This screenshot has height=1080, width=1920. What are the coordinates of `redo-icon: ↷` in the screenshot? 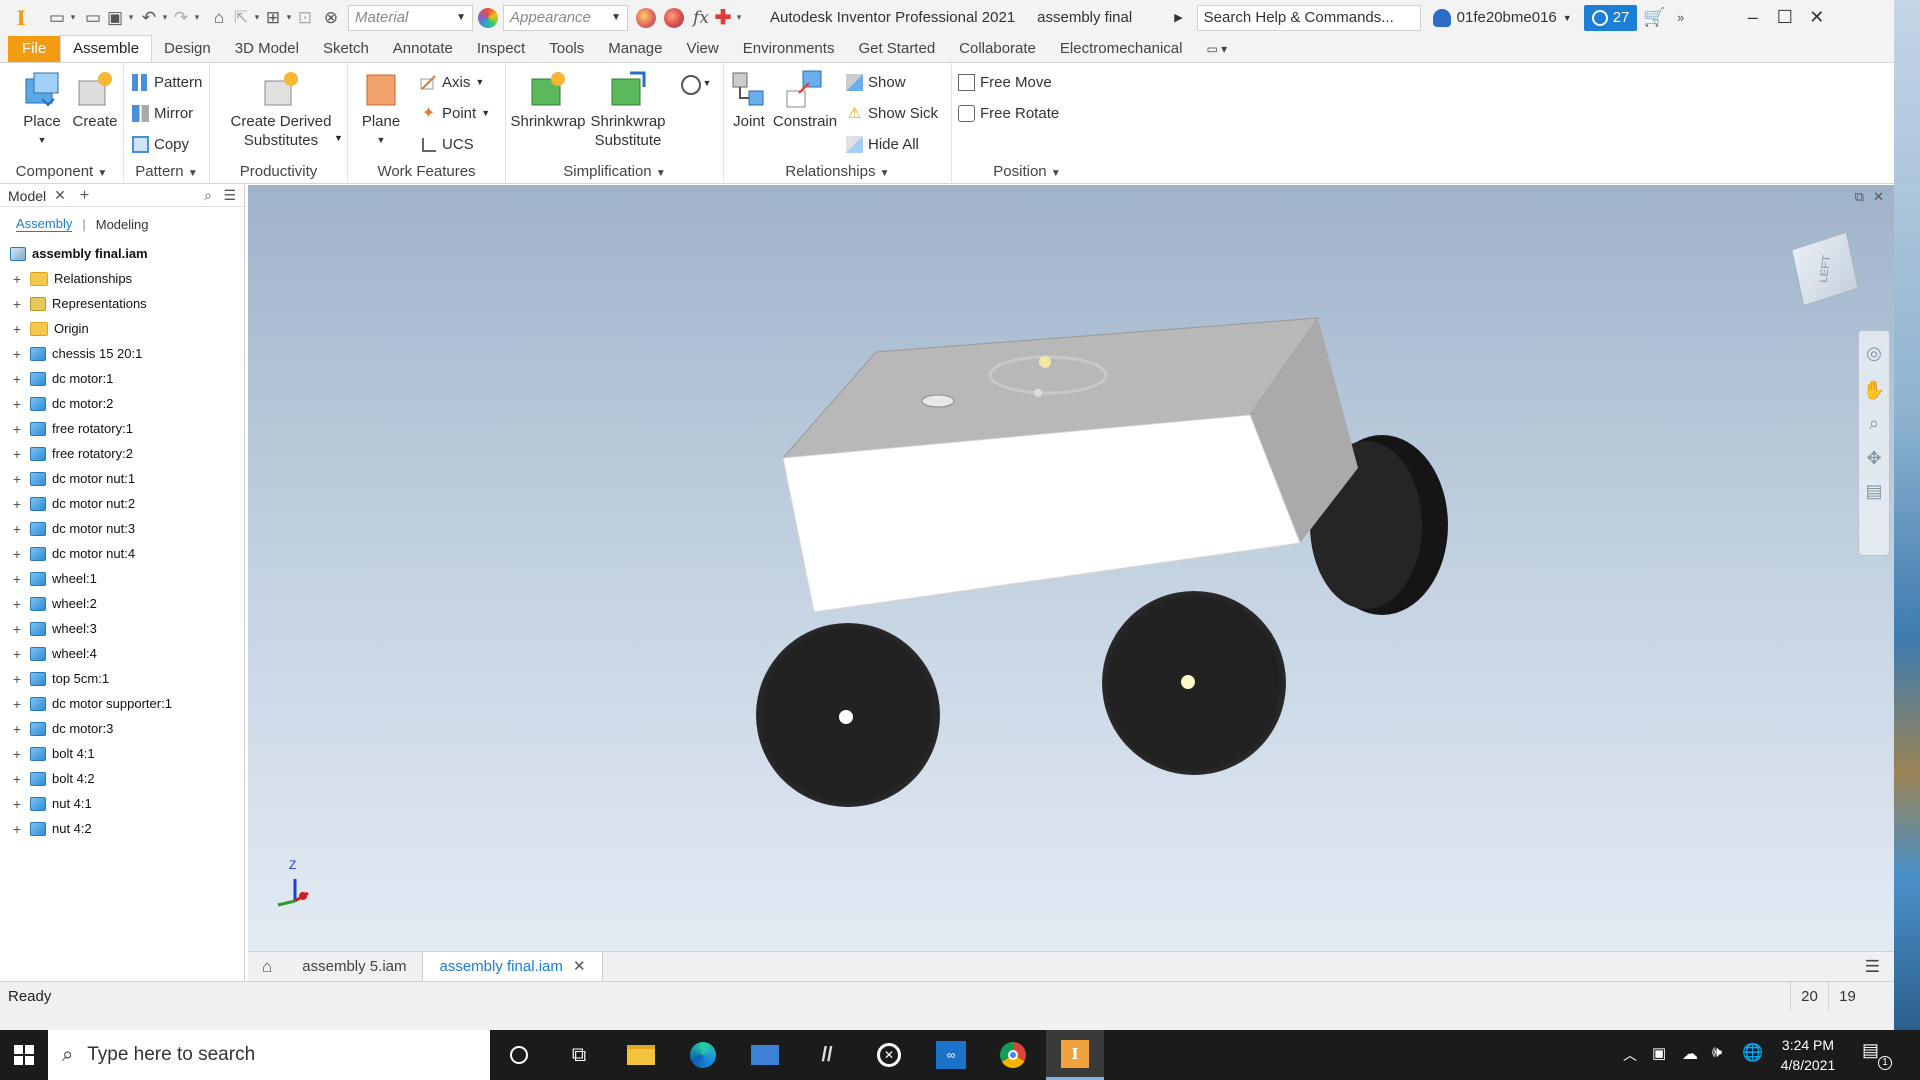 It's located at (181, 18).